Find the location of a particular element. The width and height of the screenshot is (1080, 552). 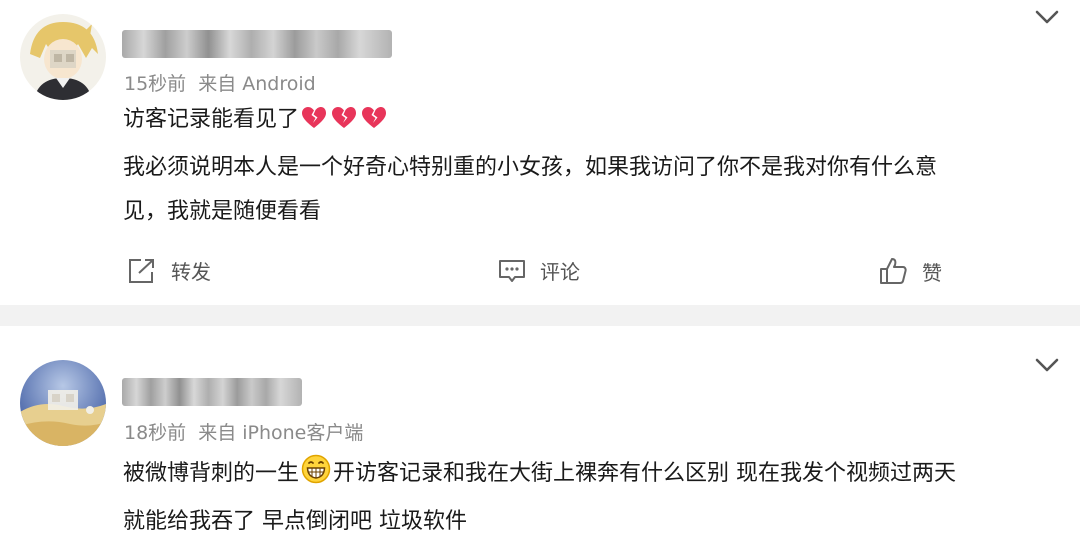

comment-button: 评论 is located at coordinates (539, 270).